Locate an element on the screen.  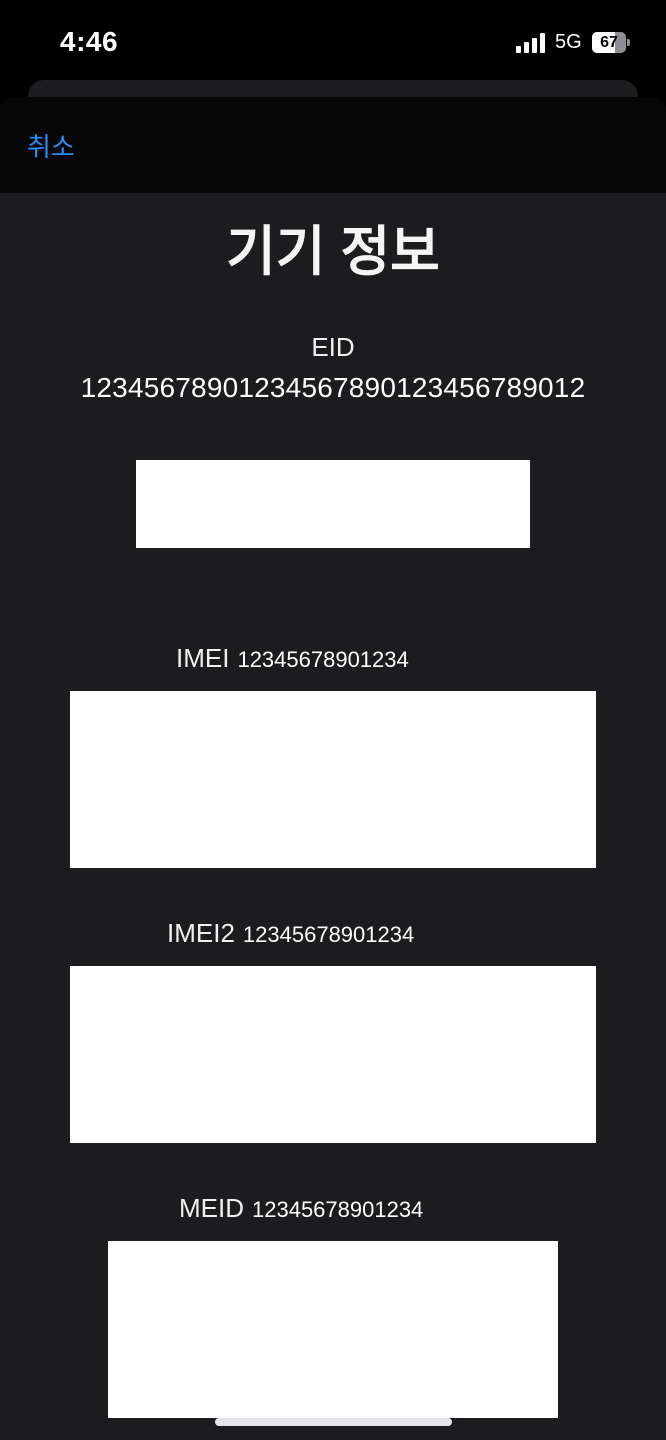
imei2-label: IMEI2 is located at coordinates (201, 933).